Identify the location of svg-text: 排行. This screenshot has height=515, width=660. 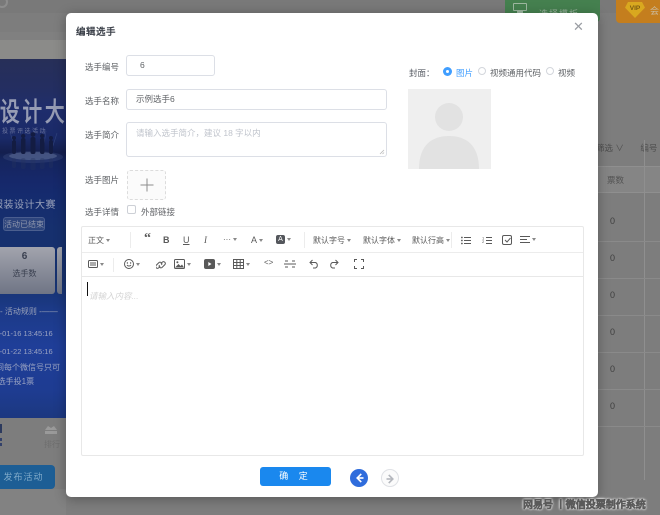
(52, 444).